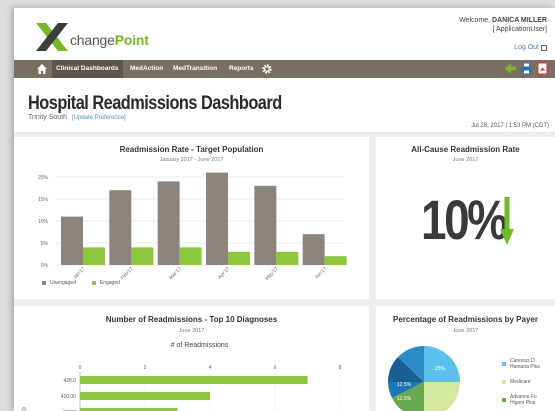 This screenshot has width=555, height=411. I want to click on all-cause-rate-value: 10%, so click(464, 219).